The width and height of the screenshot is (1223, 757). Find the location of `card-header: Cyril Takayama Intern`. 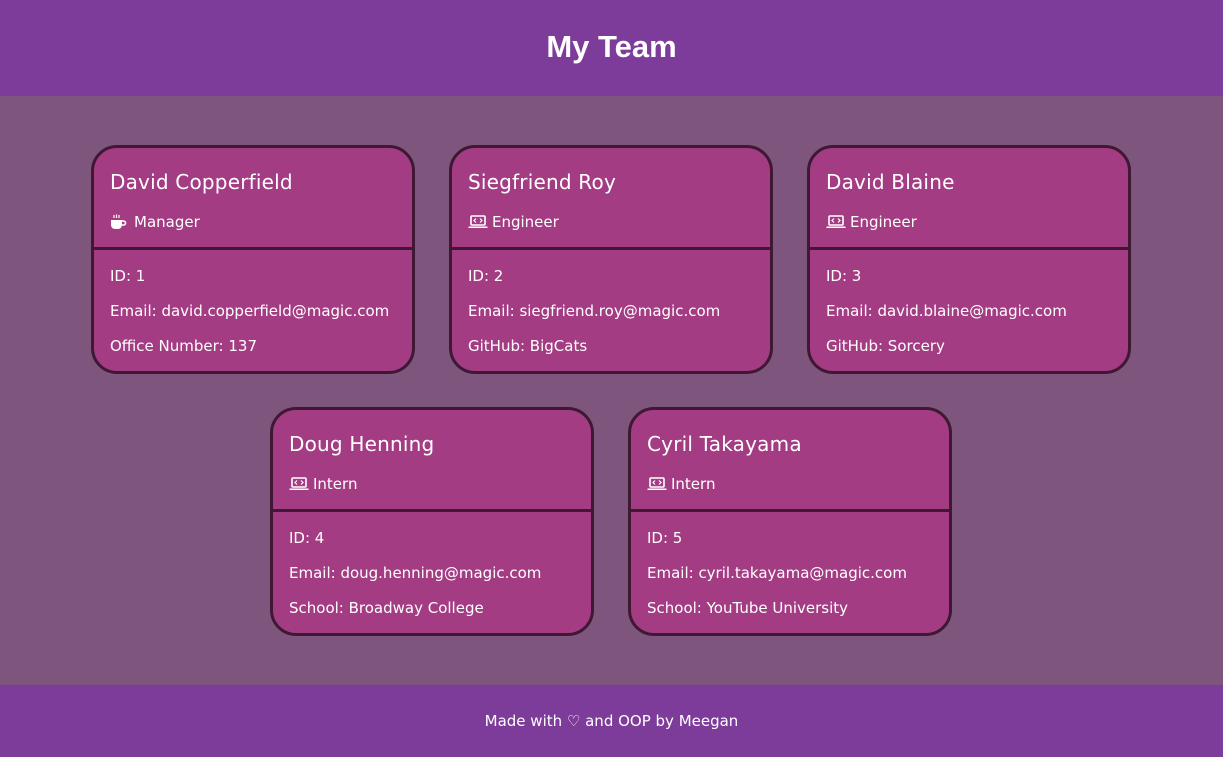

card-header: Cyril Takayama Intern is located at coordinates (790, 461).